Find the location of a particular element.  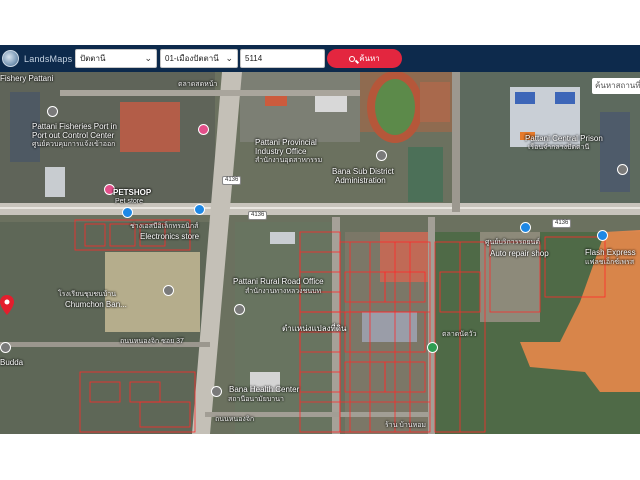

label-autorepair: Auto repair shop is located at coordinates (519, 253).